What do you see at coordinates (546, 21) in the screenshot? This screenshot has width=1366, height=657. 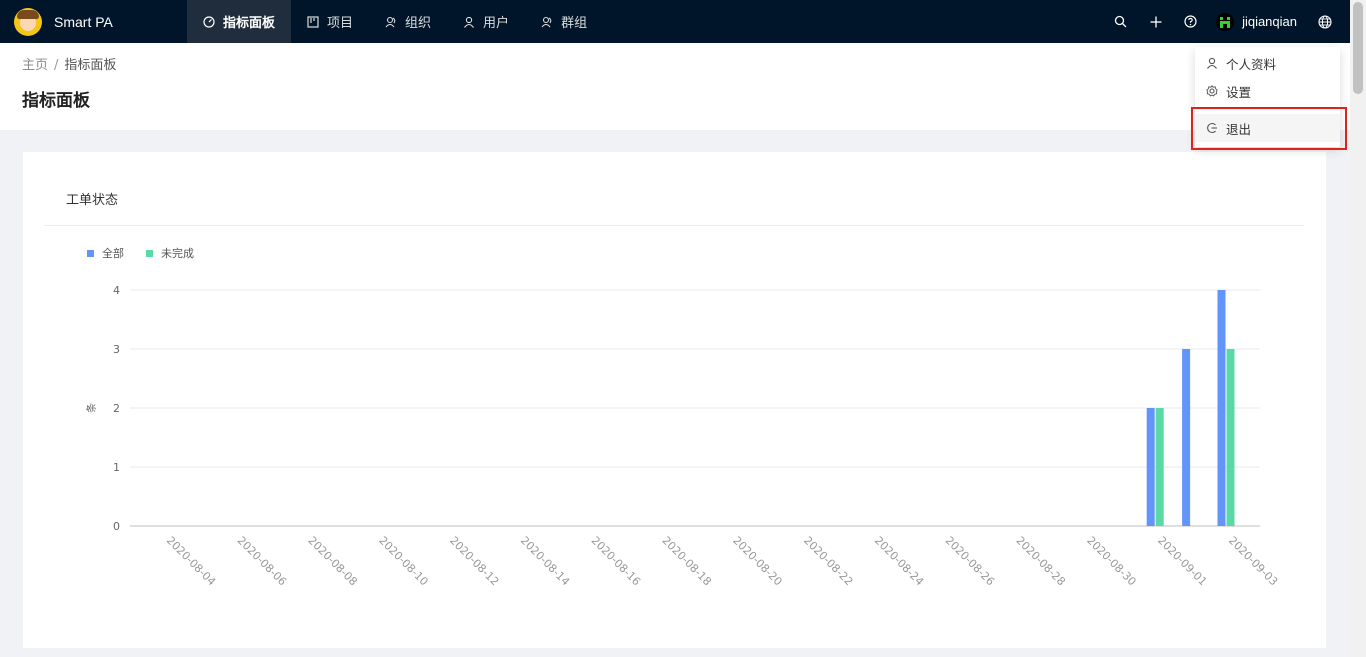 I see `group-icon` at bounding box center [546, 21].